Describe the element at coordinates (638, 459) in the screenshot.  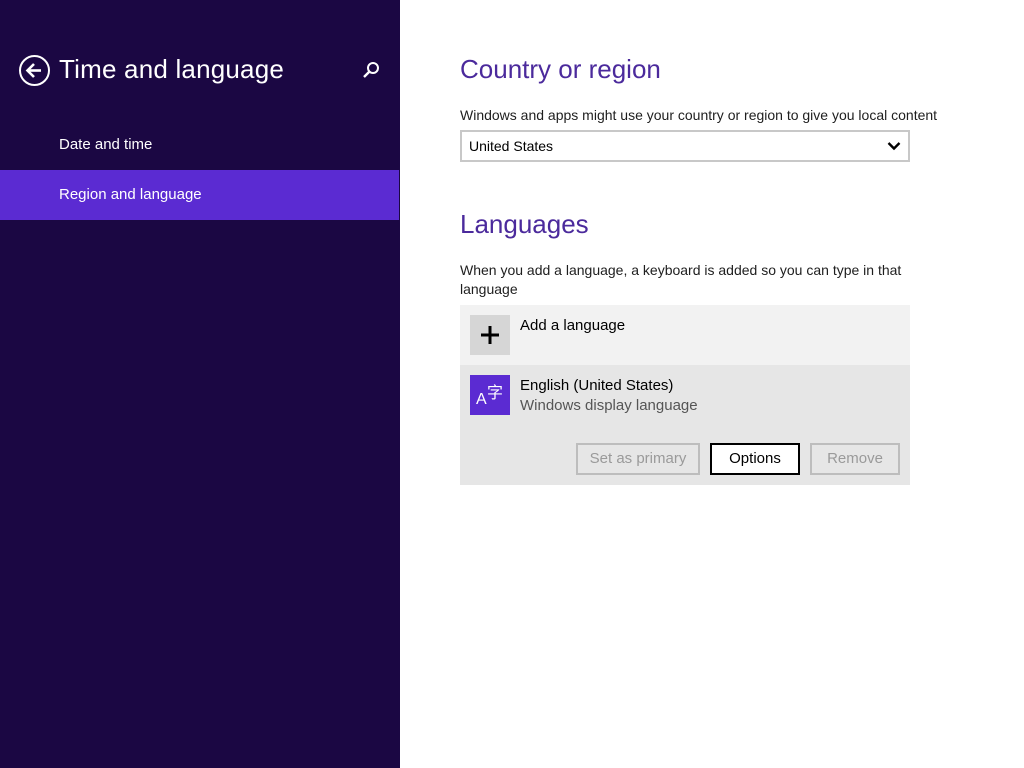
I see `set-as-primary-button: Set as primary` at that location.